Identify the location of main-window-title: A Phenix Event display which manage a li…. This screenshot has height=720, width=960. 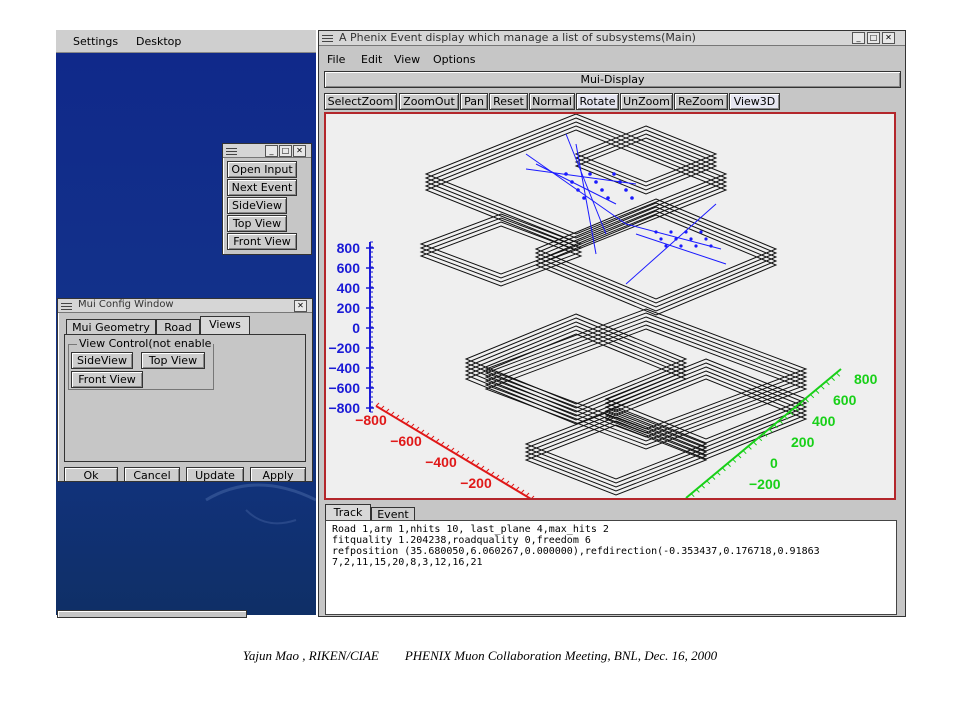
(517, 37).